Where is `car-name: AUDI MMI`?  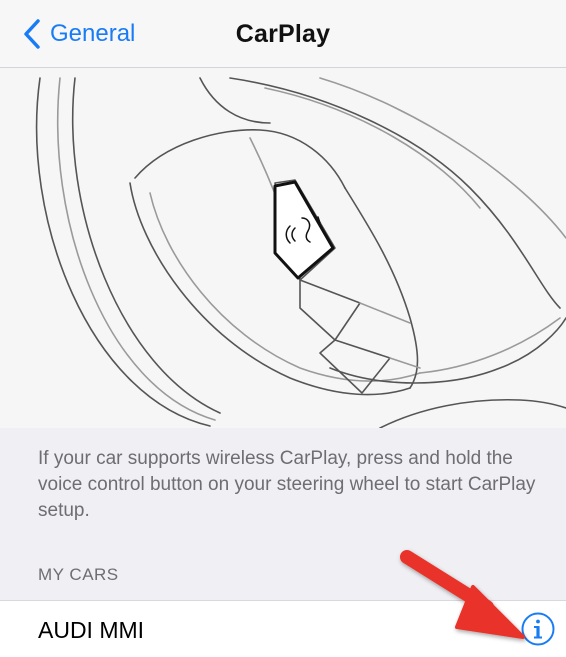
car-name: AUDI MMI is located at coordinates (91, 630).